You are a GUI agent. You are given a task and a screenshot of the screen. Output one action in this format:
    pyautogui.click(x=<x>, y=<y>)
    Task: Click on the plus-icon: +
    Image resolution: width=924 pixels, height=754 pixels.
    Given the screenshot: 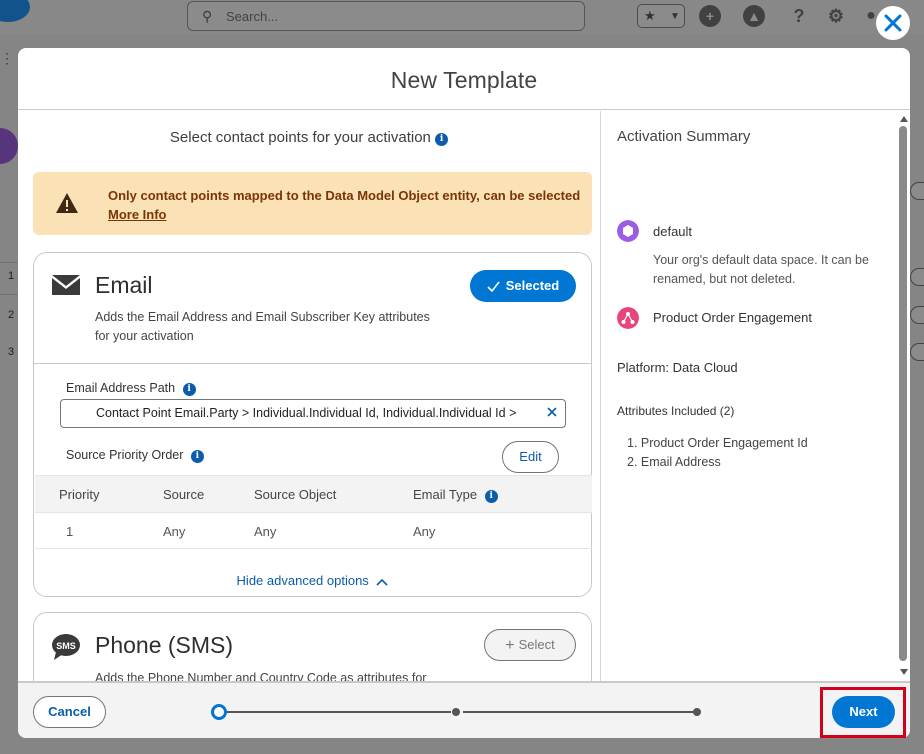 What is the action you would take?
    pyautogui.click(x=510, y=645)
    